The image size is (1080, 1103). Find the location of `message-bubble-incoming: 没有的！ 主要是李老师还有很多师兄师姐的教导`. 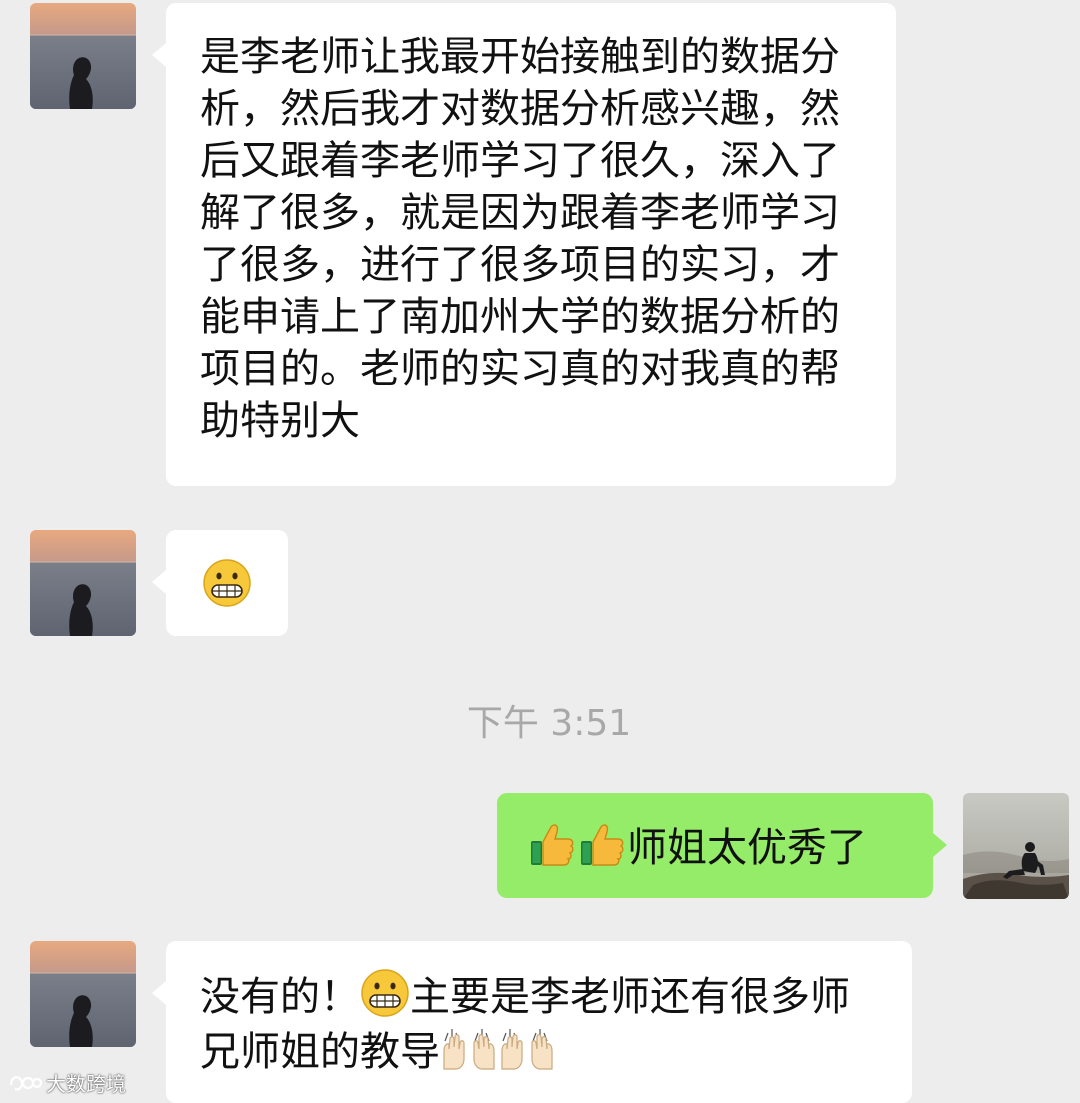

message-bubble-incoming: 没有的！ 主要是李老师还有很多师兄师姐的教导 is located at coordinates (532, 1022).